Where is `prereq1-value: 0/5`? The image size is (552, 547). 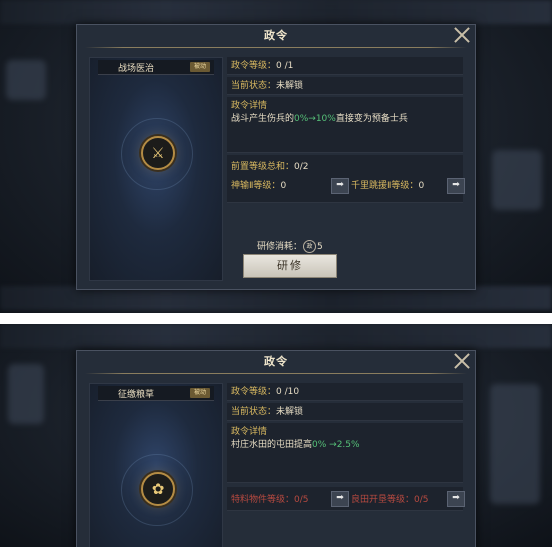
prereq1-value: 0/5 is located at coordinates (301, 500).